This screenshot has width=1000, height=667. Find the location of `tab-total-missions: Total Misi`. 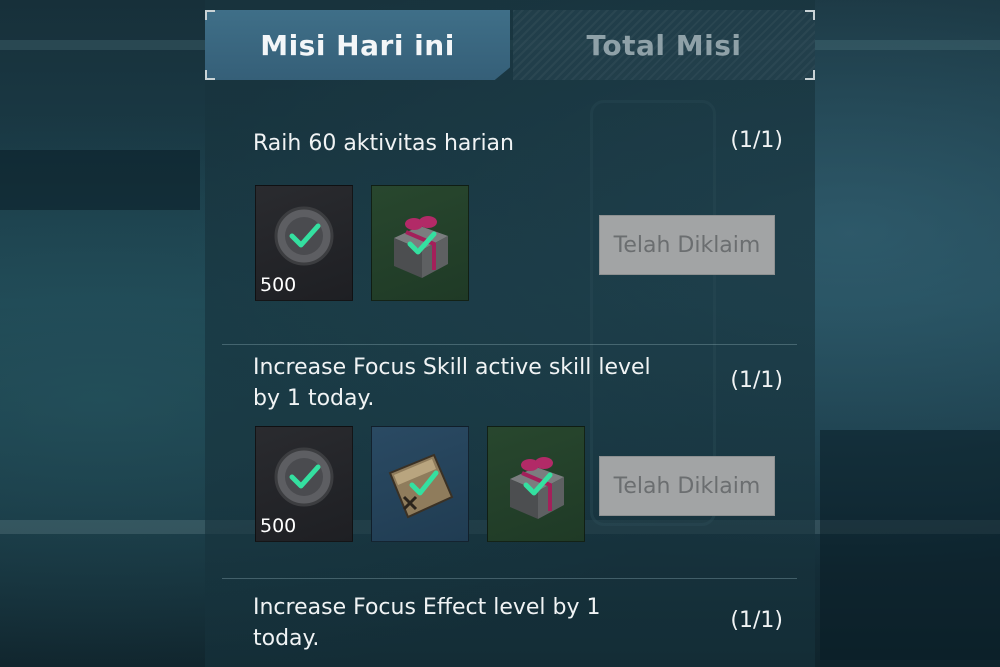

tab-total-missions: Total Misi is located at coordinates (664, 45).